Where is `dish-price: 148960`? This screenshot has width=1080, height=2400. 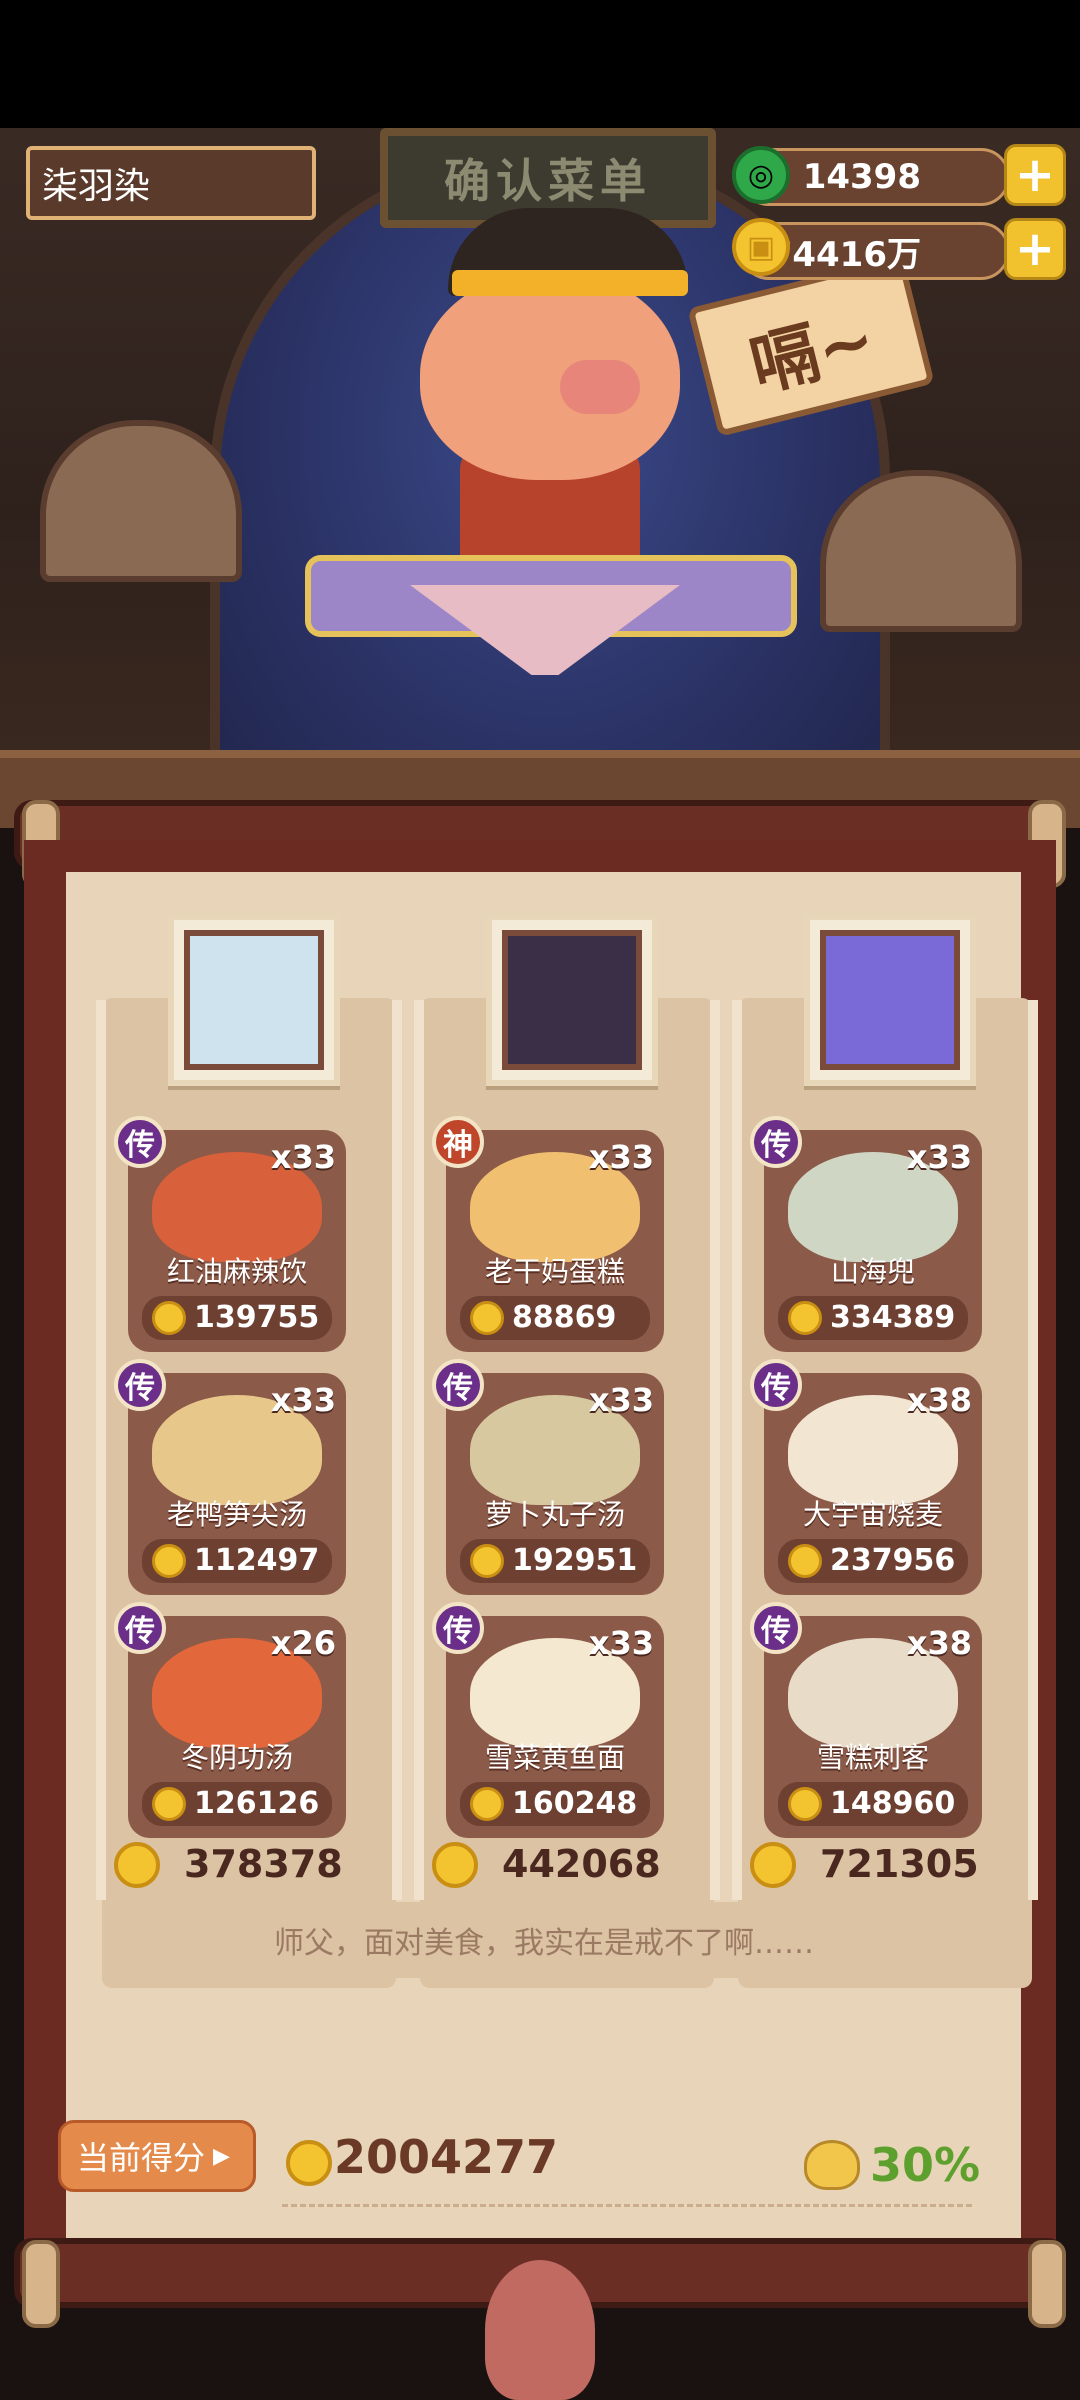 dish-price: 148960 is located at coordinates (893, 1803).